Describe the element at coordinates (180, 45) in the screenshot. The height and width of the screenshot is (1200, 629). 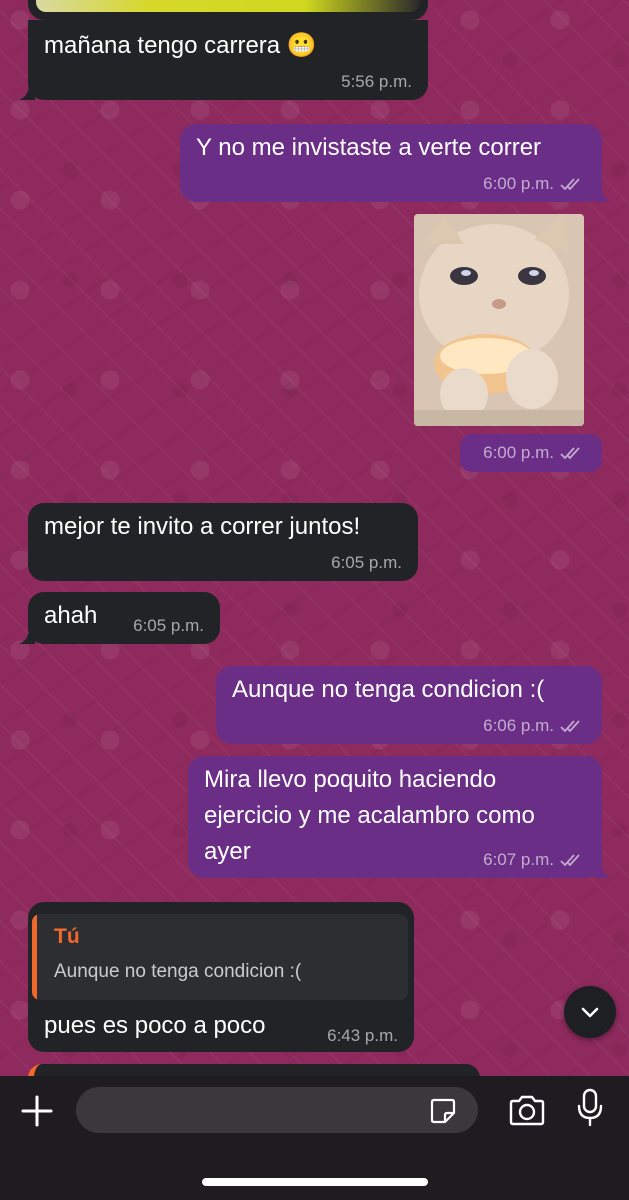
I see `message-text: mañana tengo carrera 😬` at that location.